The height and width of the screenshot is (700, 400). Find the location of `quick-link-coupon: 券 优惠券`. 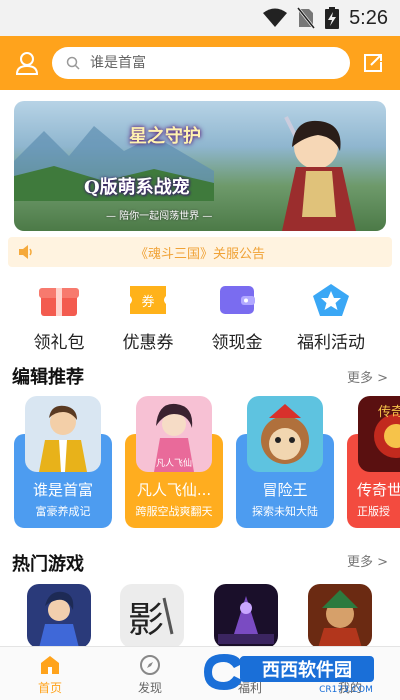

quick-link-coupon: 券 优惠券 is located at coordinates (148, 316).